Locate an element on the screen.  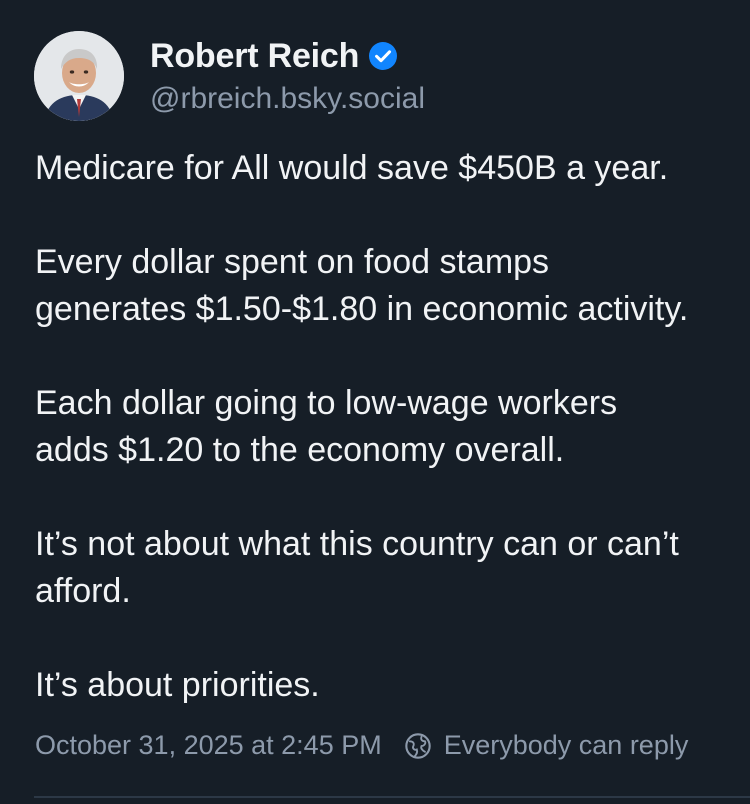
display-name-row: Robert Reich is located at coordinates (287, 56).